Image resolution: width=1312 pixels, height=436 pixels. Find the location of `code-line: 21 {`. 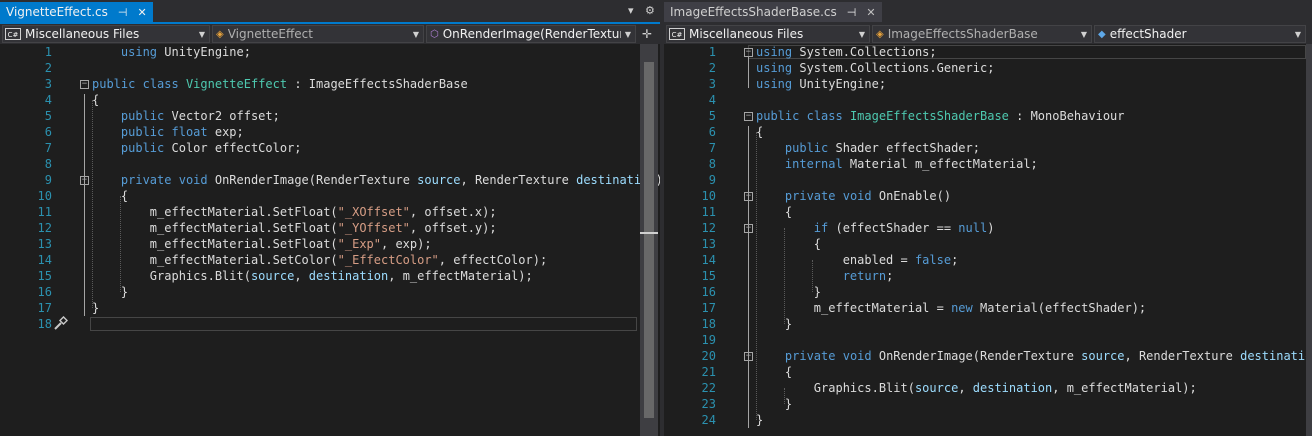

code-line: 21 { is located at coordinates (988, 372).